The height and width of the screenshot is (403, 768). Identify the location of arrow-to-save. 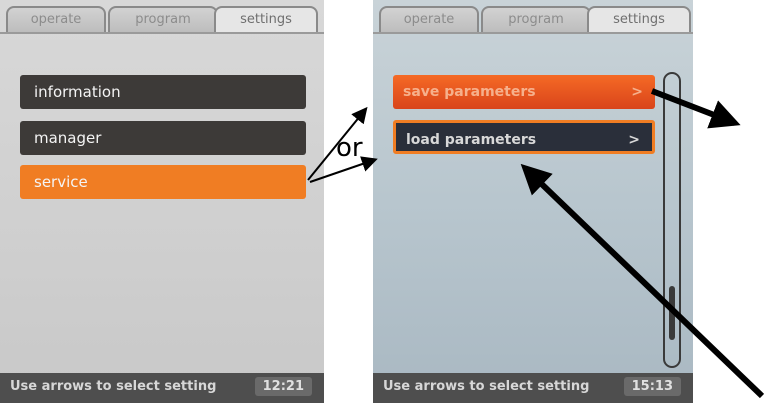
(337, 143).